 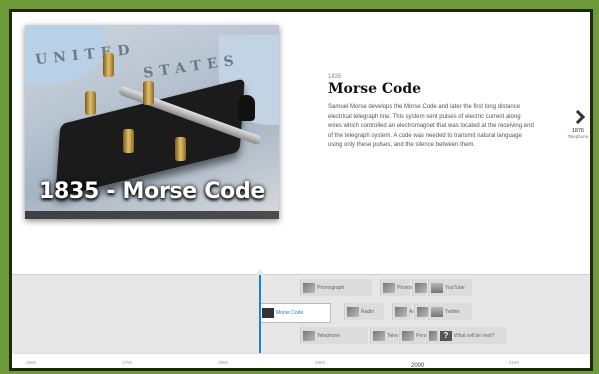 I want to click on timeline-event-next: ? What will be next?, so click(x=472, y=335).